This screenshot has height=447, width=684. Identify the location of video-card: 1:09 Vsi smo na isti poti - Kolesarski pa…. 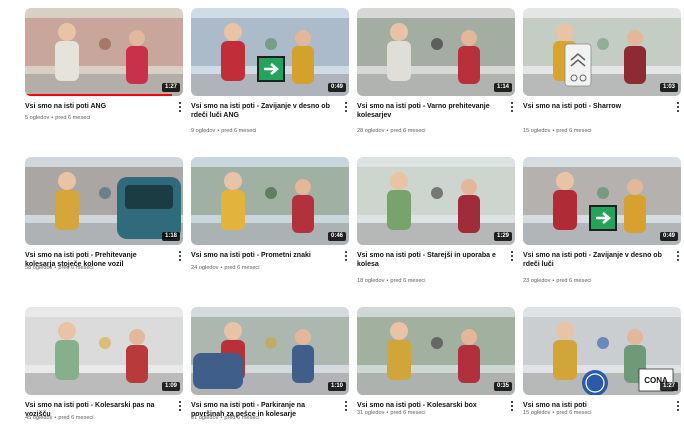
(104, 377).